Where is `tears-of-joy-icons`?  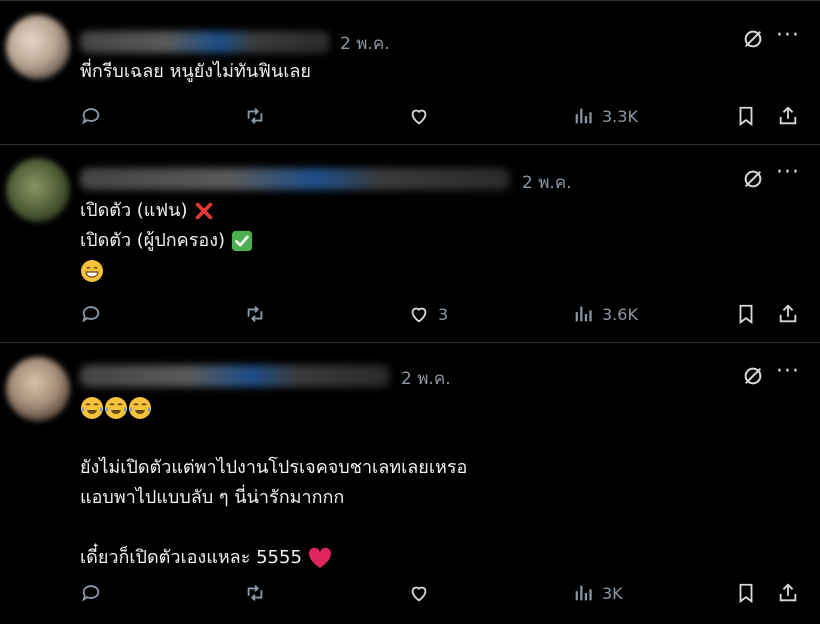
tears-of-joy-icons is located at coordinates (116, 408).